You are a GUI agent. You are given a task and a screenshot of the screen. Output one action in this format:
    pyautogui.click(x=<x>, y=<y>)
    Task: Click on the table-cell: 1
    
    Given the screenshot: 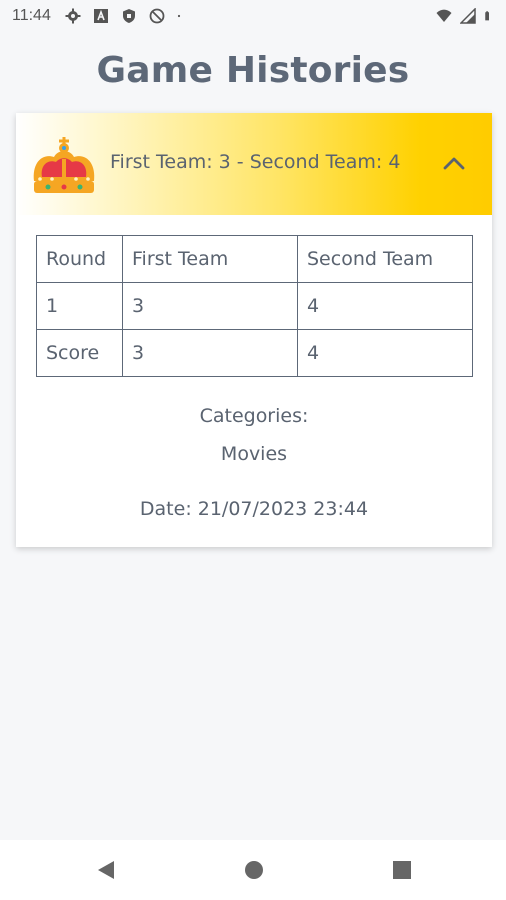 What is the action you would take?
    pyautogui.click(x=79, y=306)
    